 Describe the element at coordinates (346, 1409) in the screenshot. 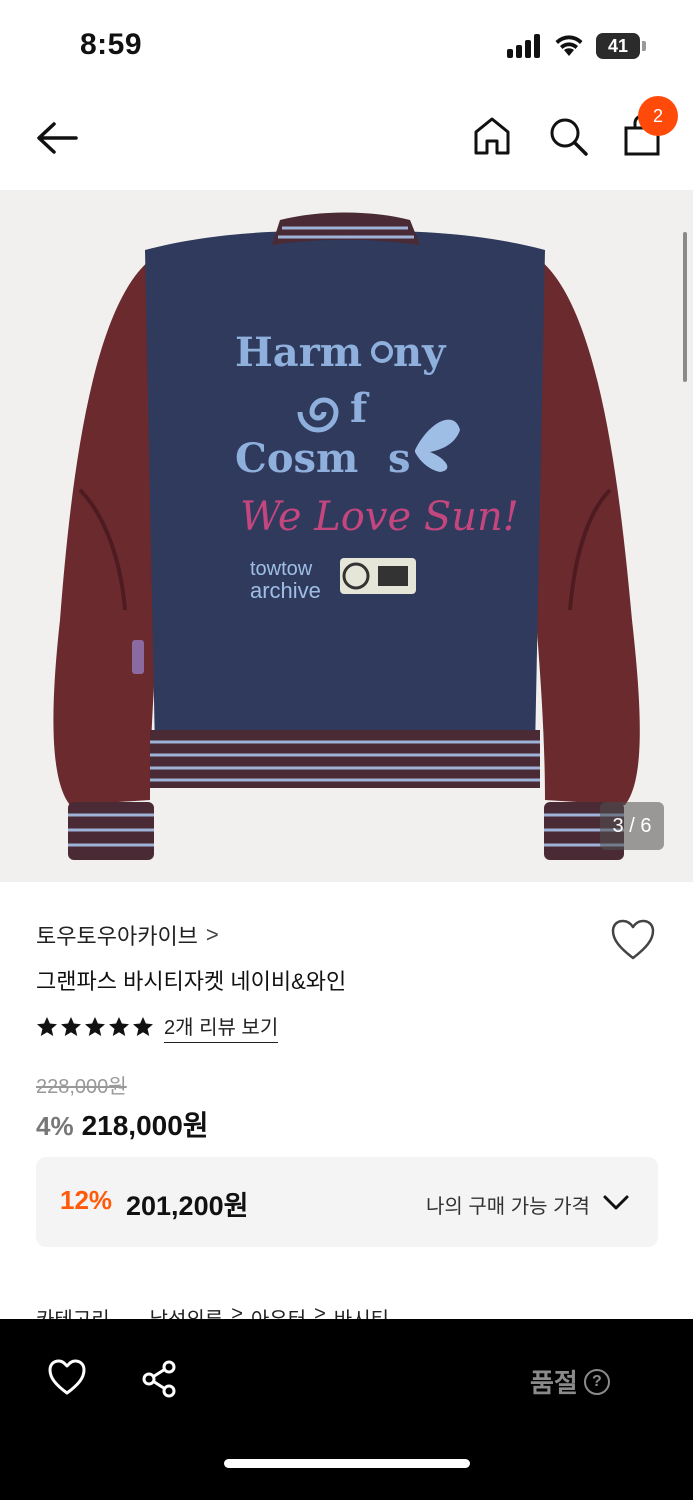

I see `bottom-action-bar: 품절 ?` at that location.